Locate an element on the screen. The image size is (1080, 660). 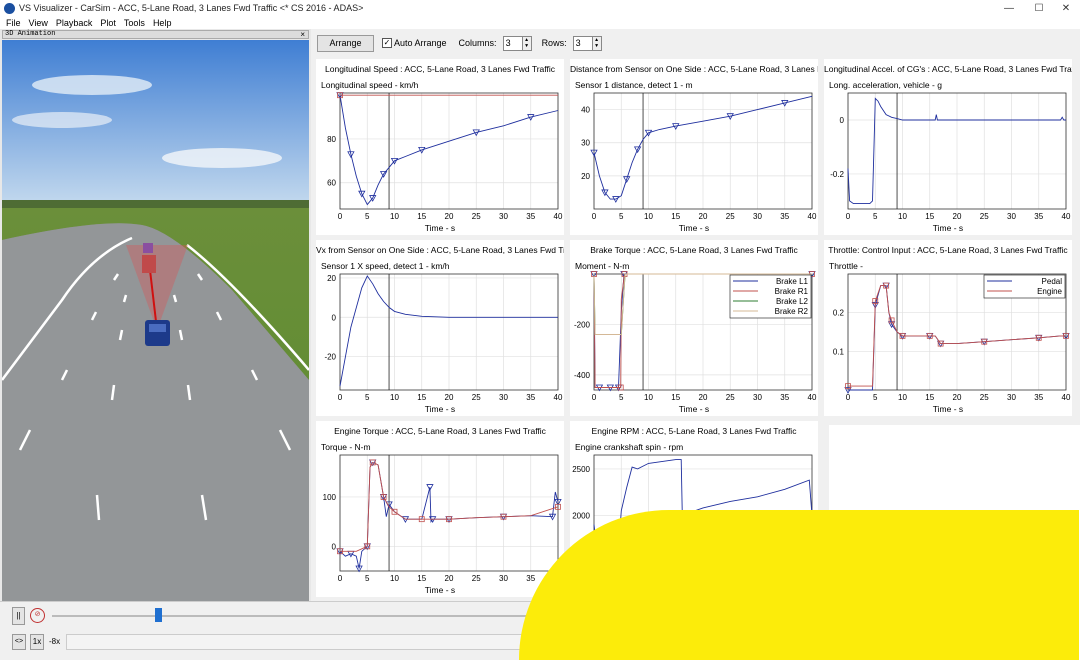
columns-arrows: ▲ ▼ is located at coordinates (527, 43).